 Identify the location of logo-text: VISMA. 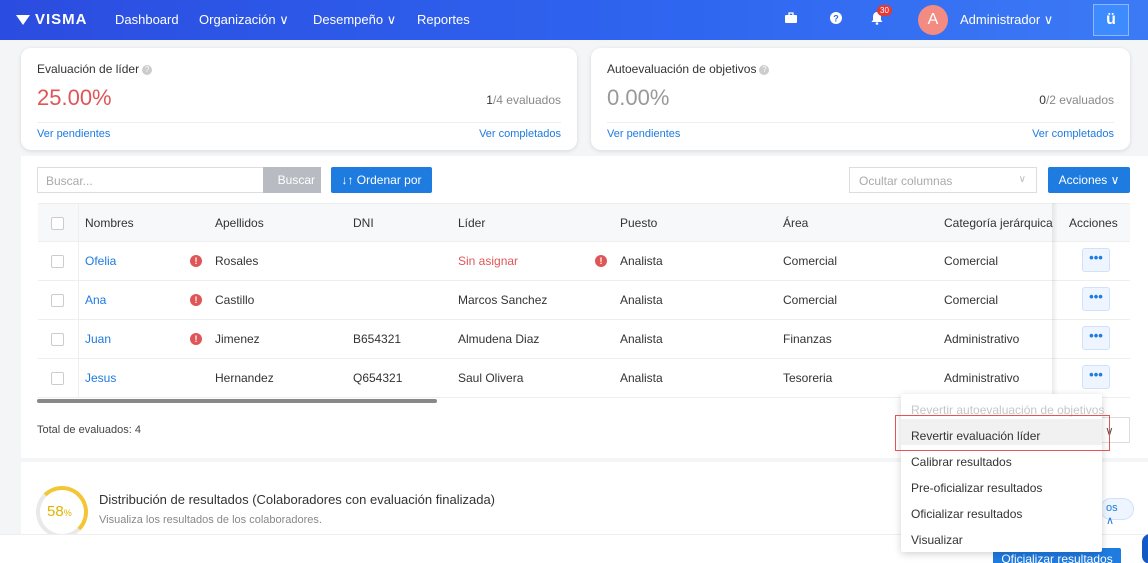
(61, 19).